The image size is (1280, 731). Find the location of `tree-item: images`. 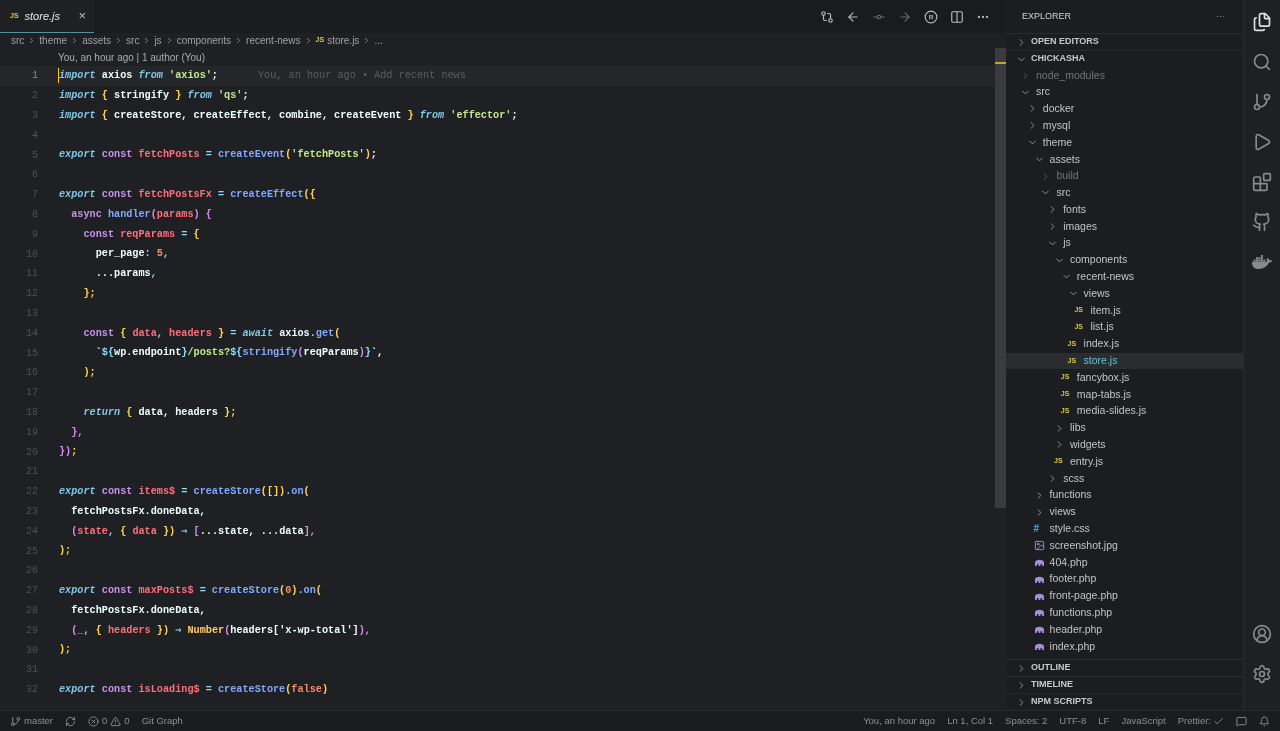

tree-item: images is located at coordinates (1124, 226).